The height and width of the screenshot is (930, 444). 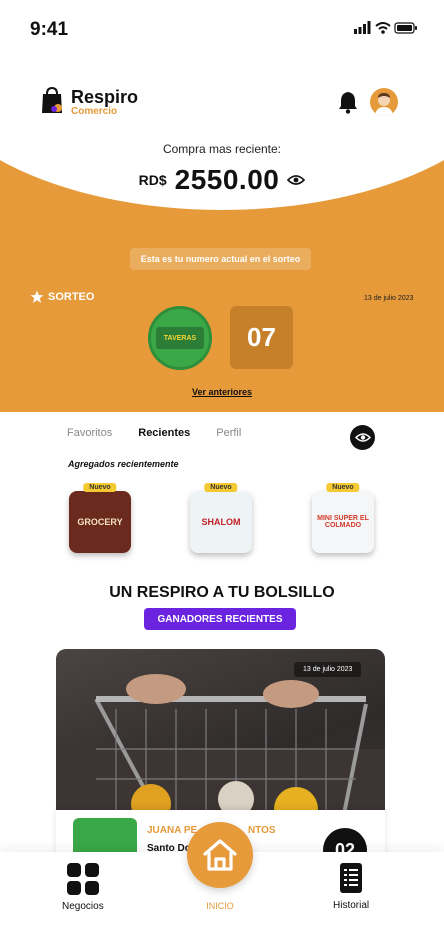 I want to click on signal-icon, so click(x=355, y=31).